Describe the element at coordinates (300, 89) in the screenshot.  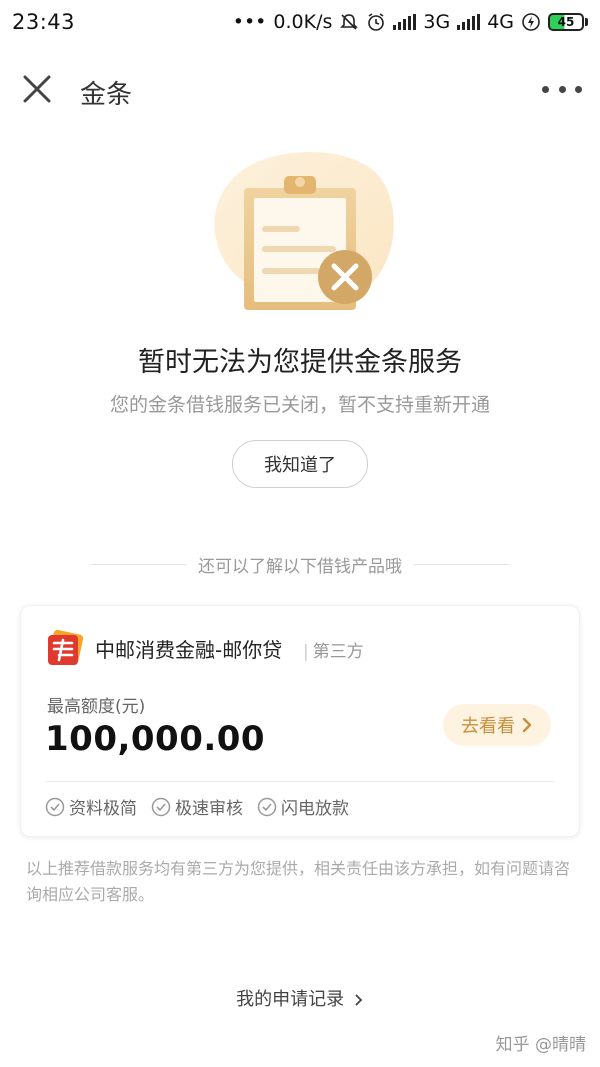
I see `nav-bar: 金条` at that location.